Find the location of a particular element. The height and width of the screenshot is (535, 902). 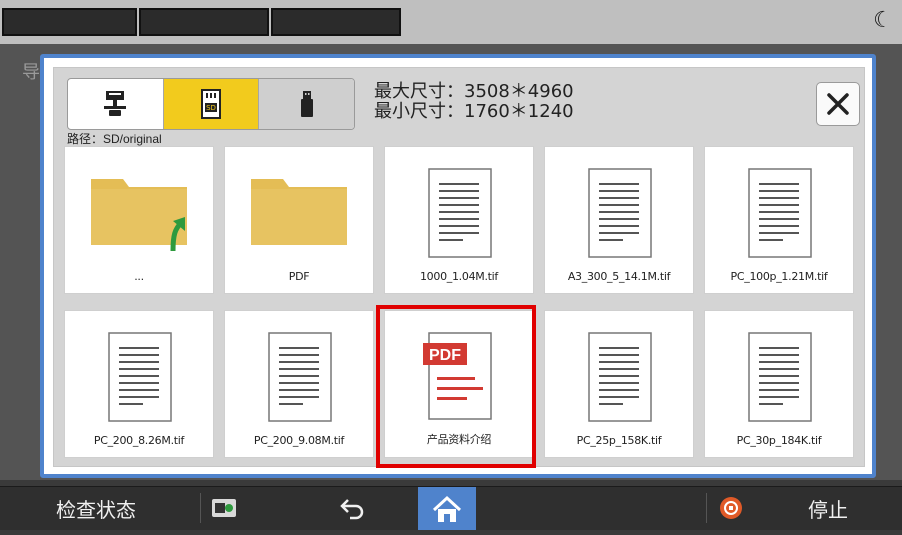

file-tile: PC_200_9.08M.tif is located at coordinates (299, 384).